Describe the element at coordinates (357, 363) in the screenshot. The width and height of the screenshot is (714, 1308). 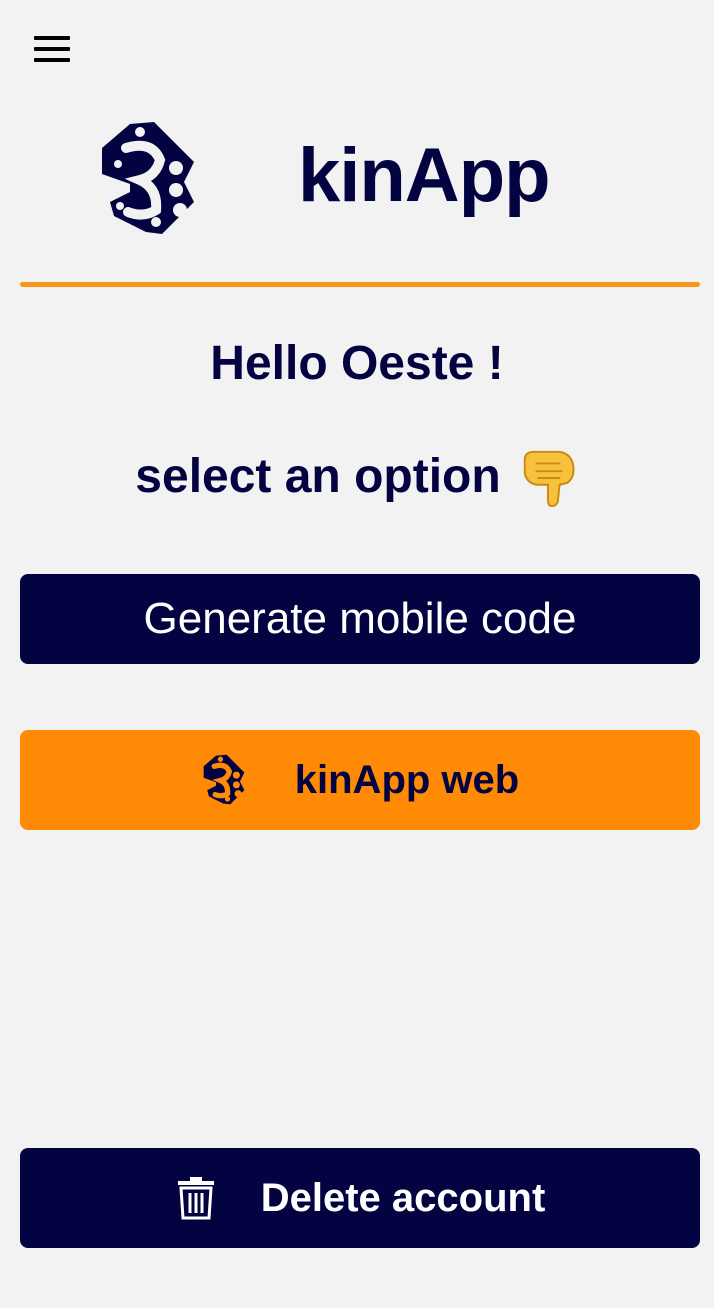
I see `greeting-text: Hello Oeste !` at that location.